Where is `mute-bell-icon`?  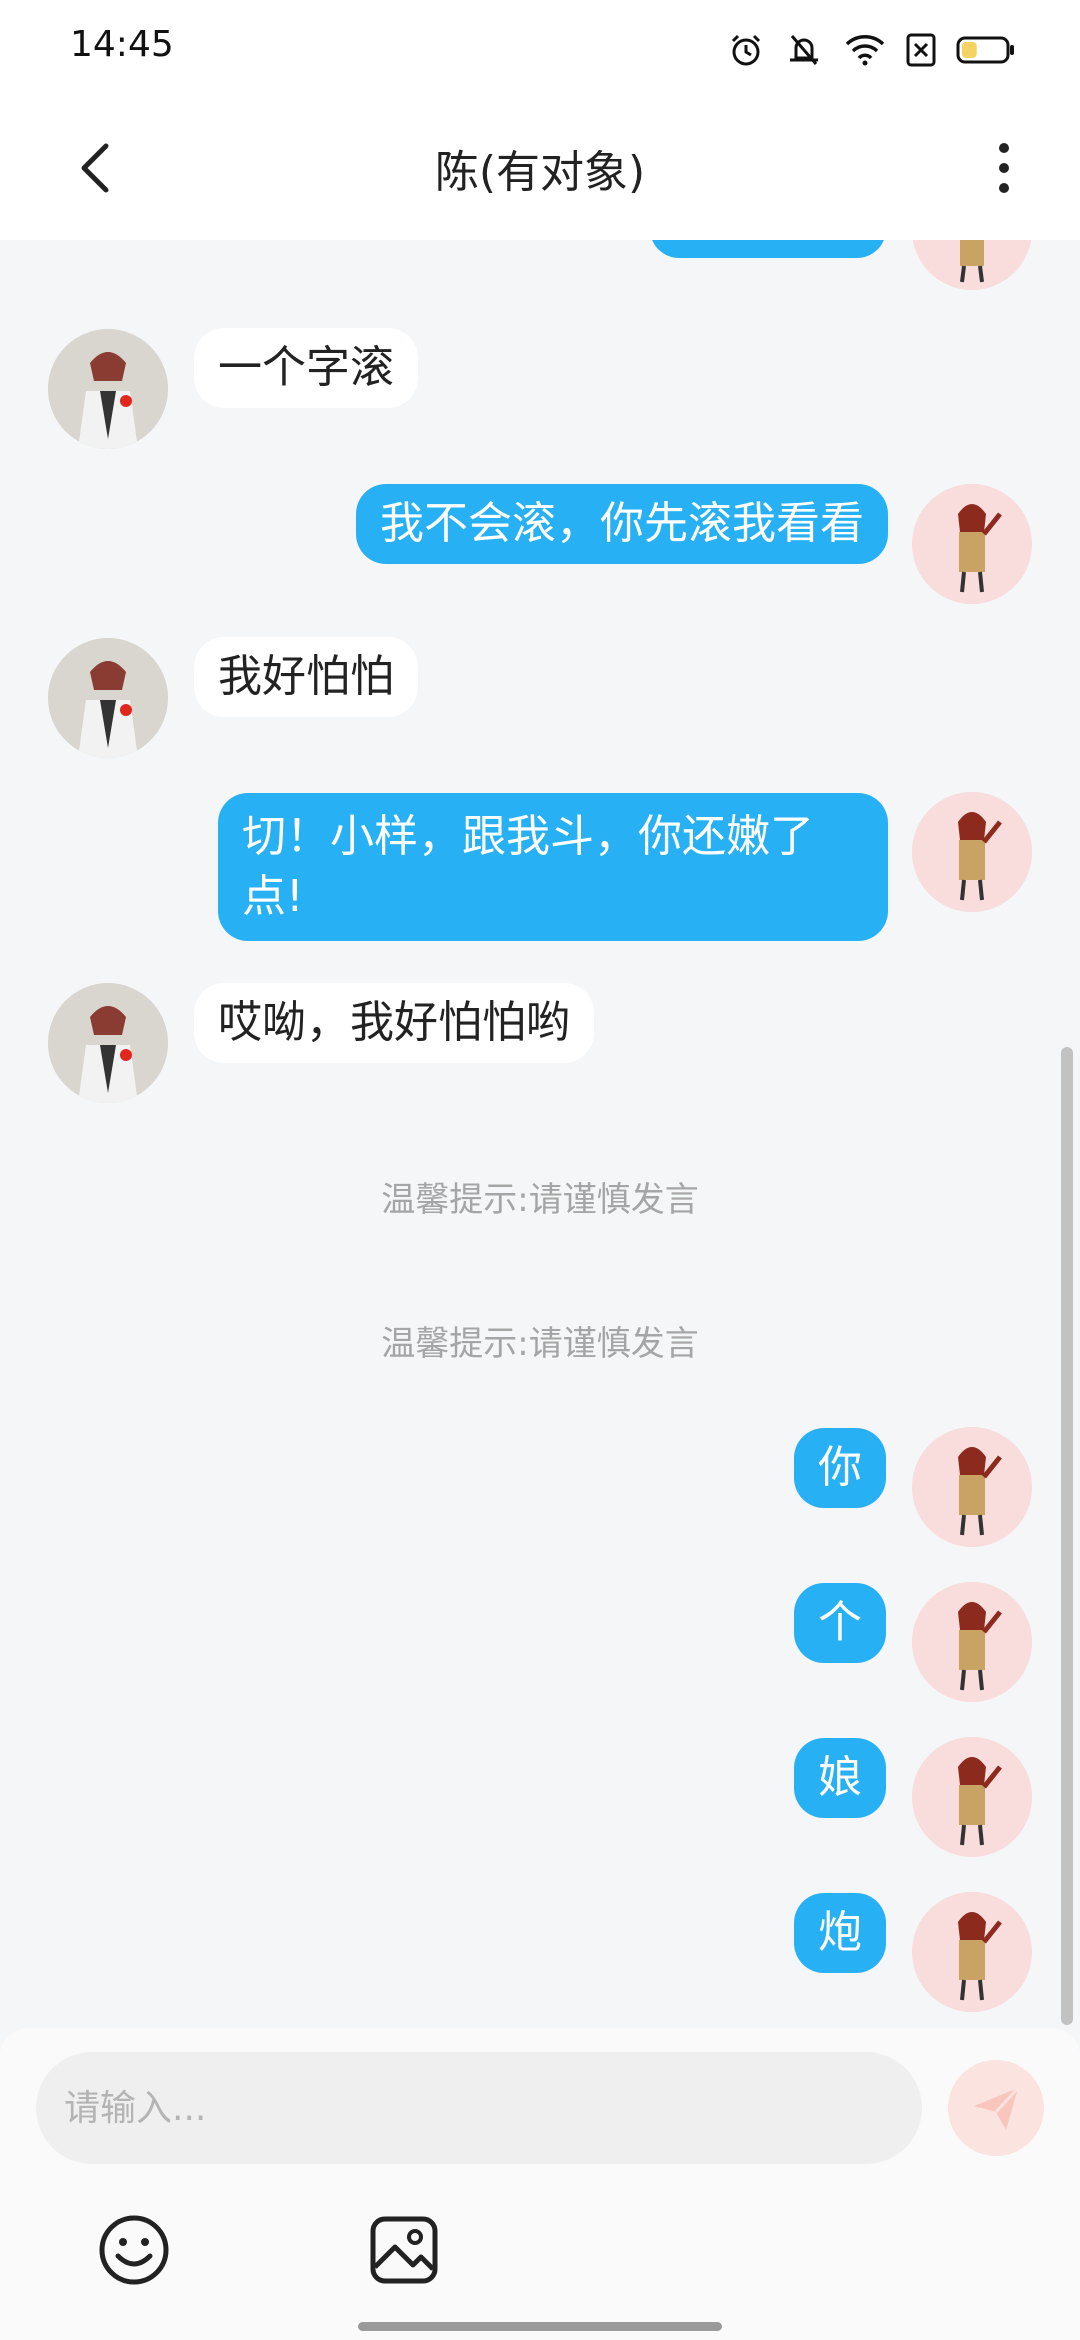
mute-bell-icon is located at coordinates (804, 50).